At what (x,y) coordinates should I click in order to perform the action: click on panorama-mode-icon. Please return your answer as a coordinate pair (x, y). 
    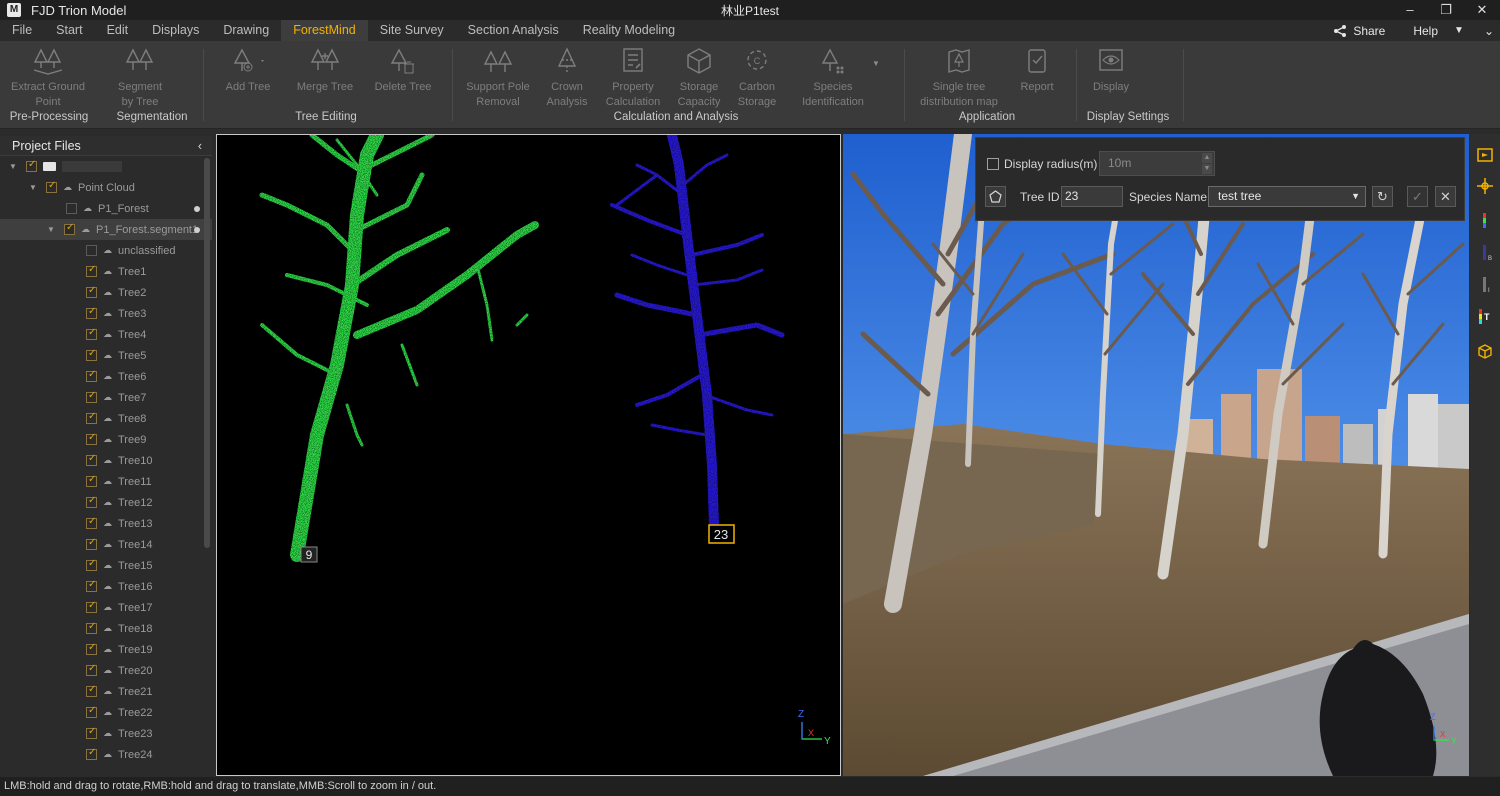
    Looking at the image, I should click on (1485, 155).